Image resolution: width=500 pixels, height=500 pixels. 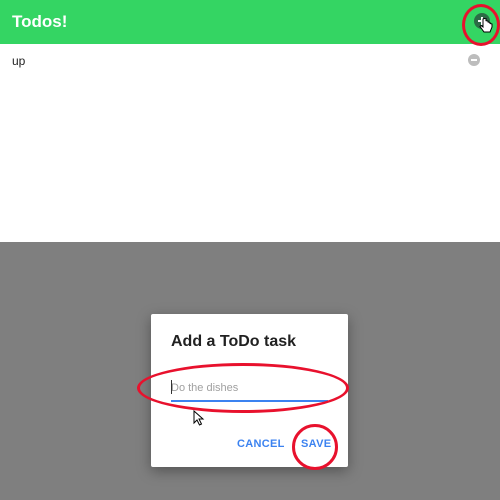 I want to click on cancel-button: CANCEL, so click(x=261, y=444).